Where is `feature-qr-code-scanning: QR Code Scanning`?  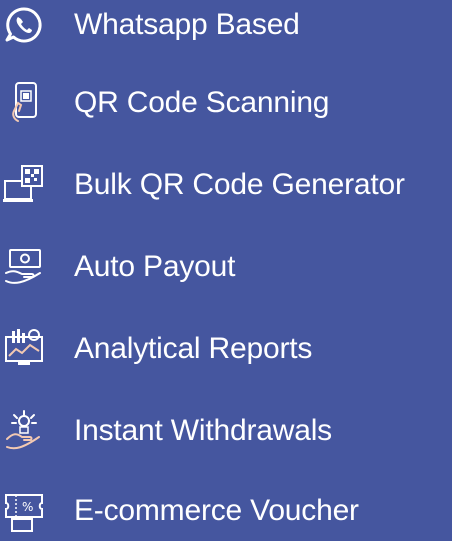 feature-qr-code-scanning: QR Code Scanning is located at coordinates (226, 103).